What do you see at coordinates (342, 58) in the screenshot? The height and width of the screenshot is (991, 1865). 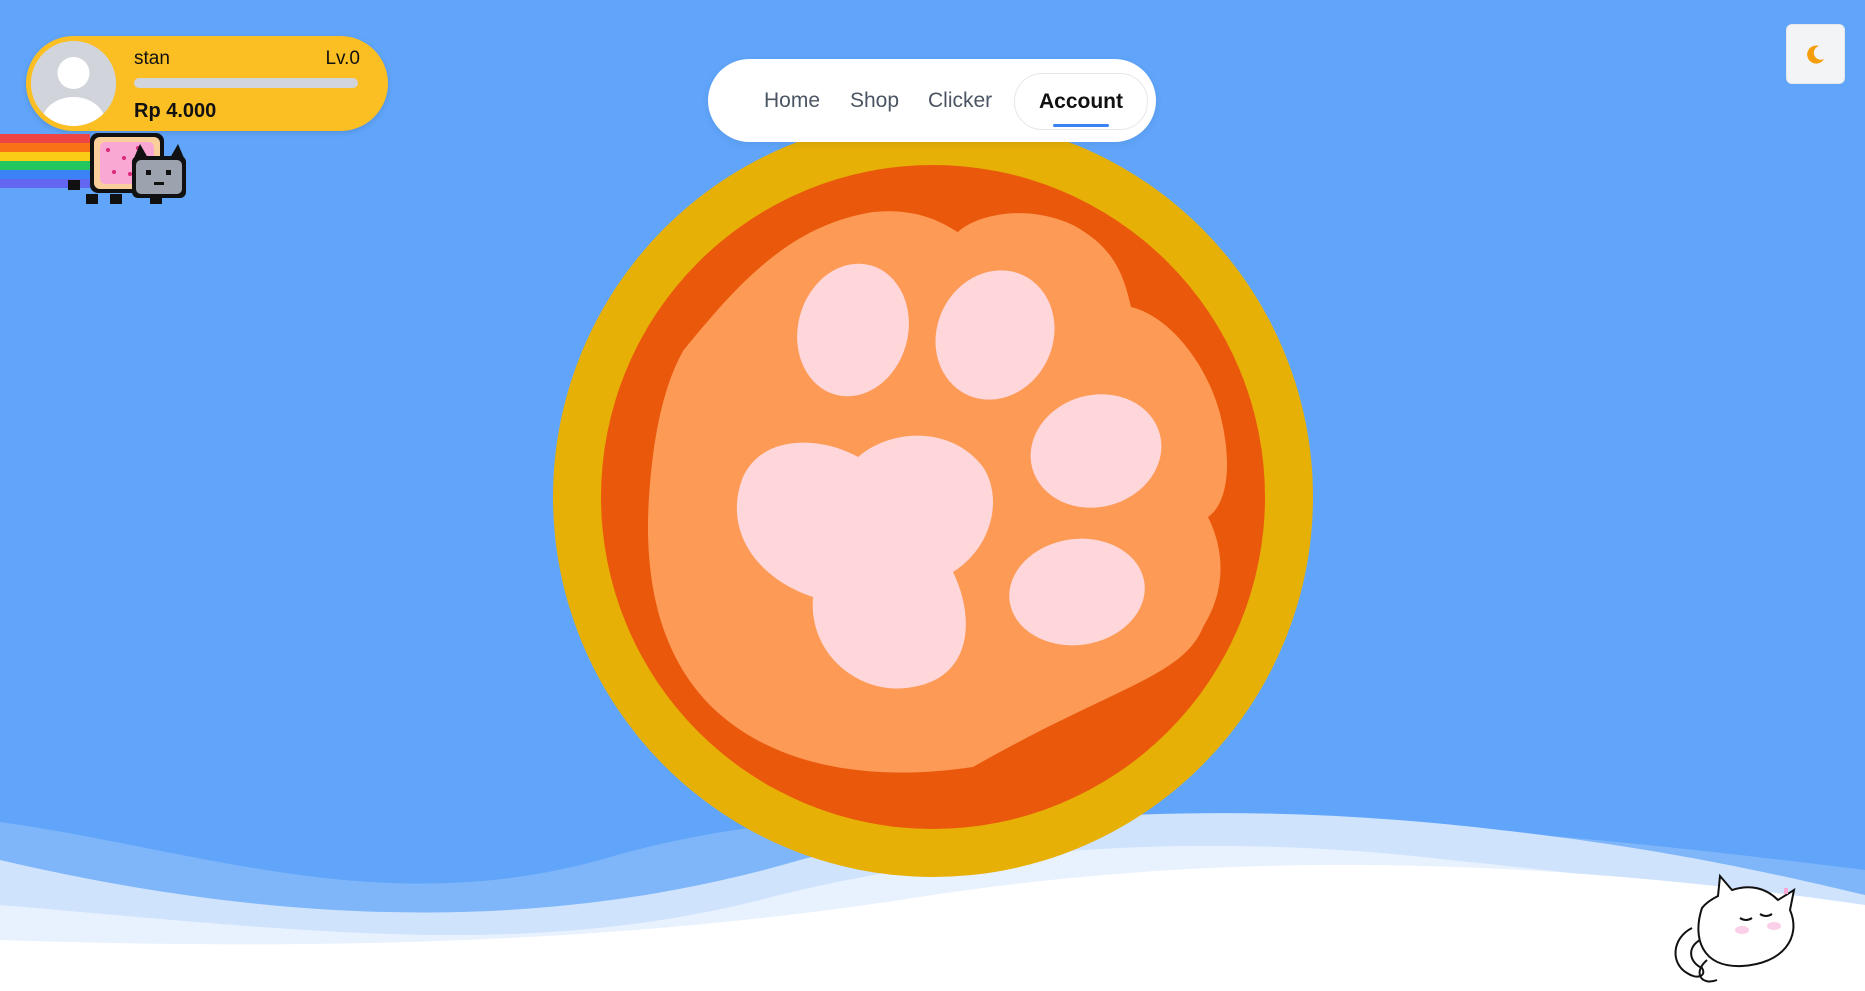 I see `player-level: Lv.0` at bounding box center [342, 58].